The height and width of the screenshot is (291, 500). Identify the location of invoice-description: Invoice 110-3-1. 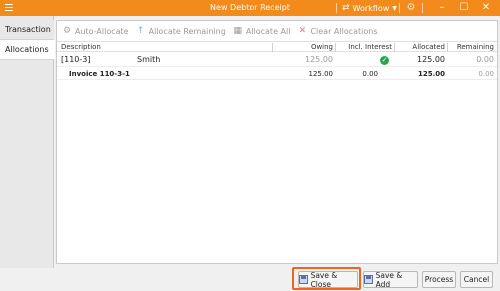
(99, 74).